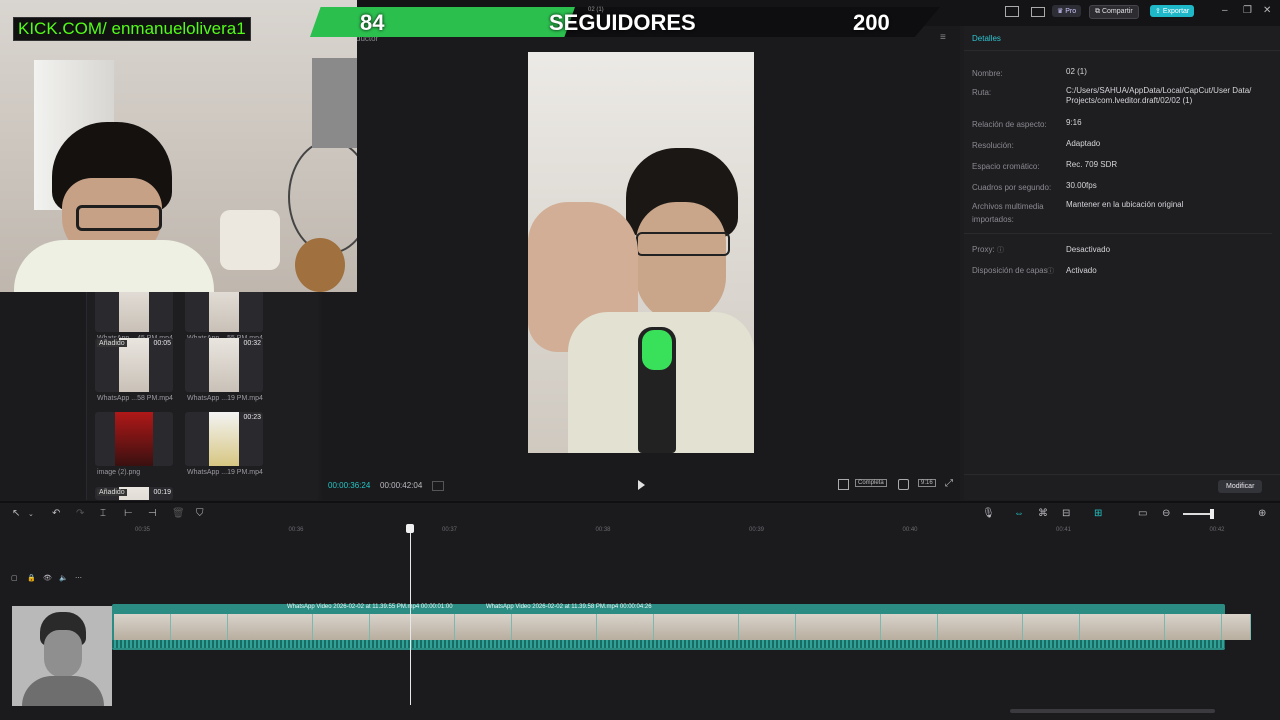 This screenshot has width=1280, height=720. Describe the element at coordinates (103, 514) in the screenshot. I see `split-icon: ⌶` at that location.